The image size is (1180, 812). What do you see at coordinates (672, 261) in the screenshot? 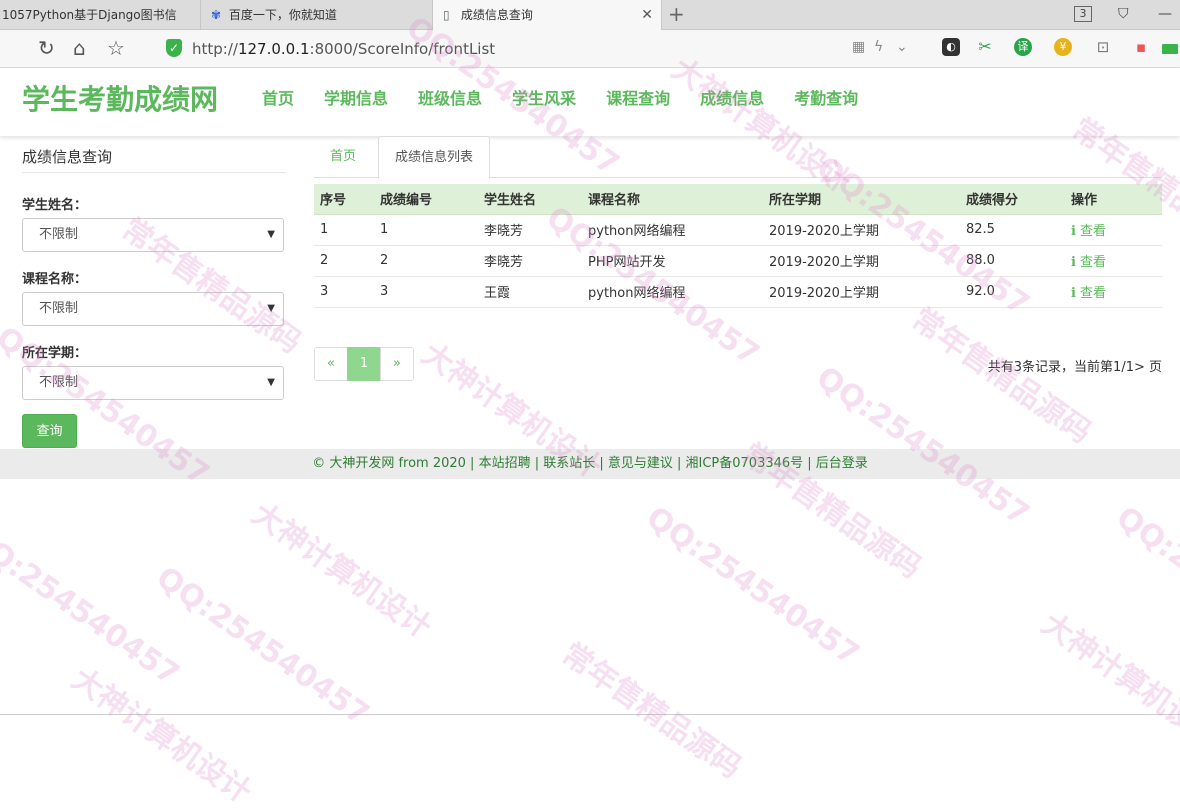
I see `cell-course: PHP网站开发` at bounding box center [672, 261].